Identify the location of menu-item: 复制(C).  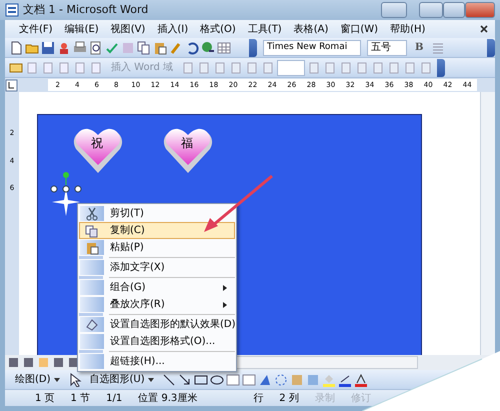
(157, 230).